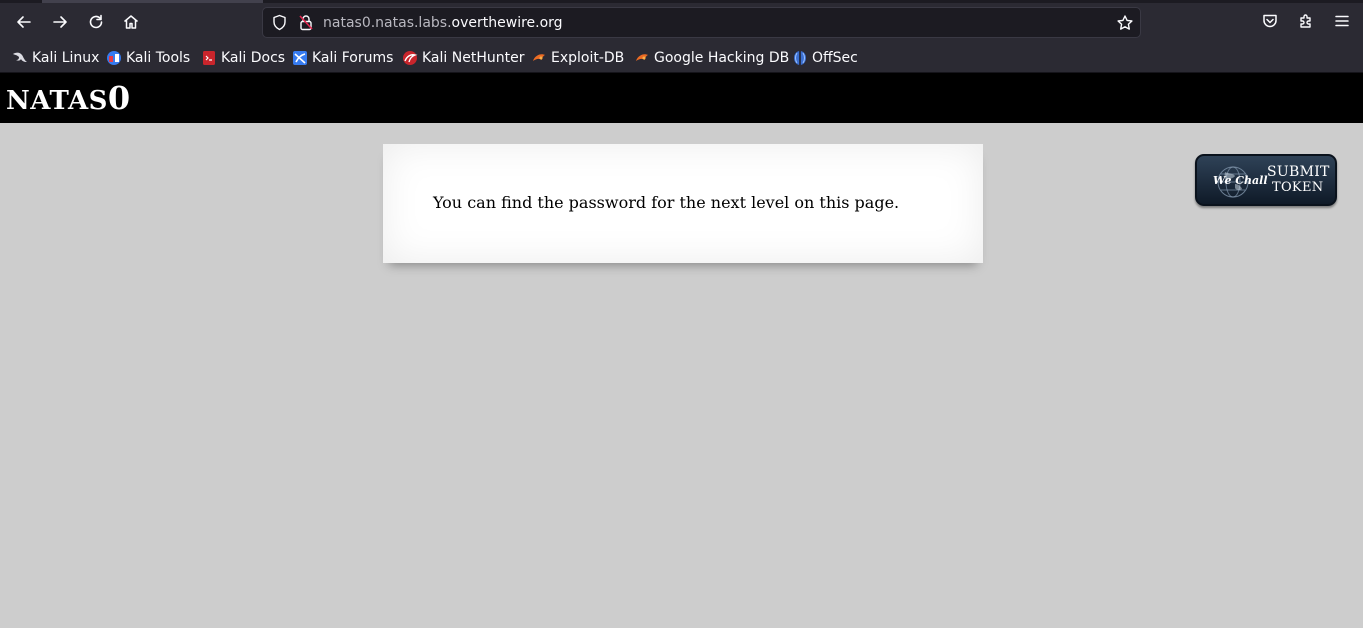 Image resolution: width=1363 pixels, height=628 pixels. I want to click on url-bar: natas0.natas.labs.overthewire.org, so click(701, 22).